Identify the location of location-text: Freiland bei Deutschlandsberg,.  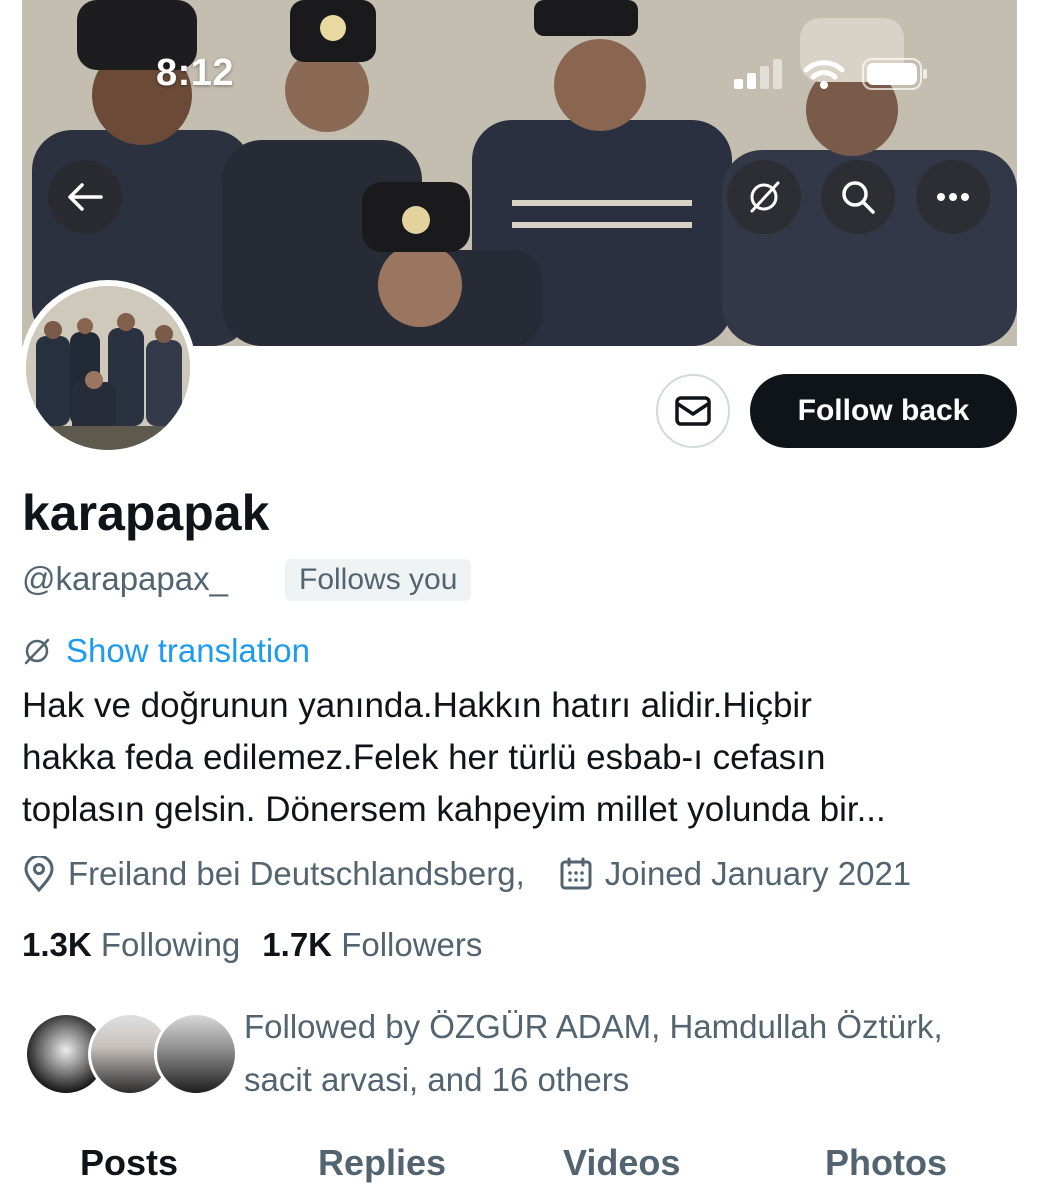
(296, 873).